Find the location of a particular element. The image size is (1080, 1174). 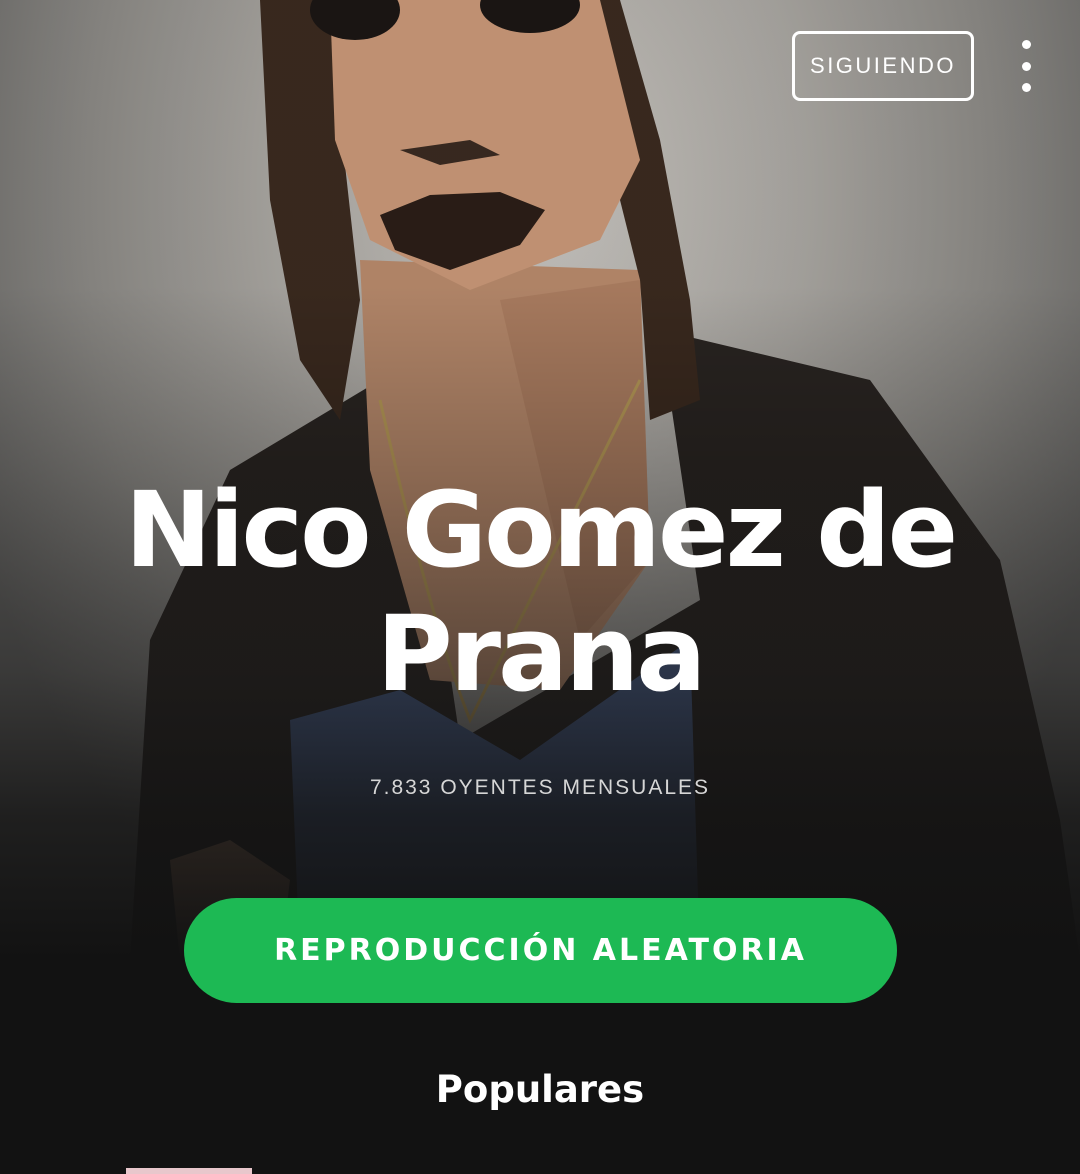

more-options-icon is located at coordinates (1026, 66).